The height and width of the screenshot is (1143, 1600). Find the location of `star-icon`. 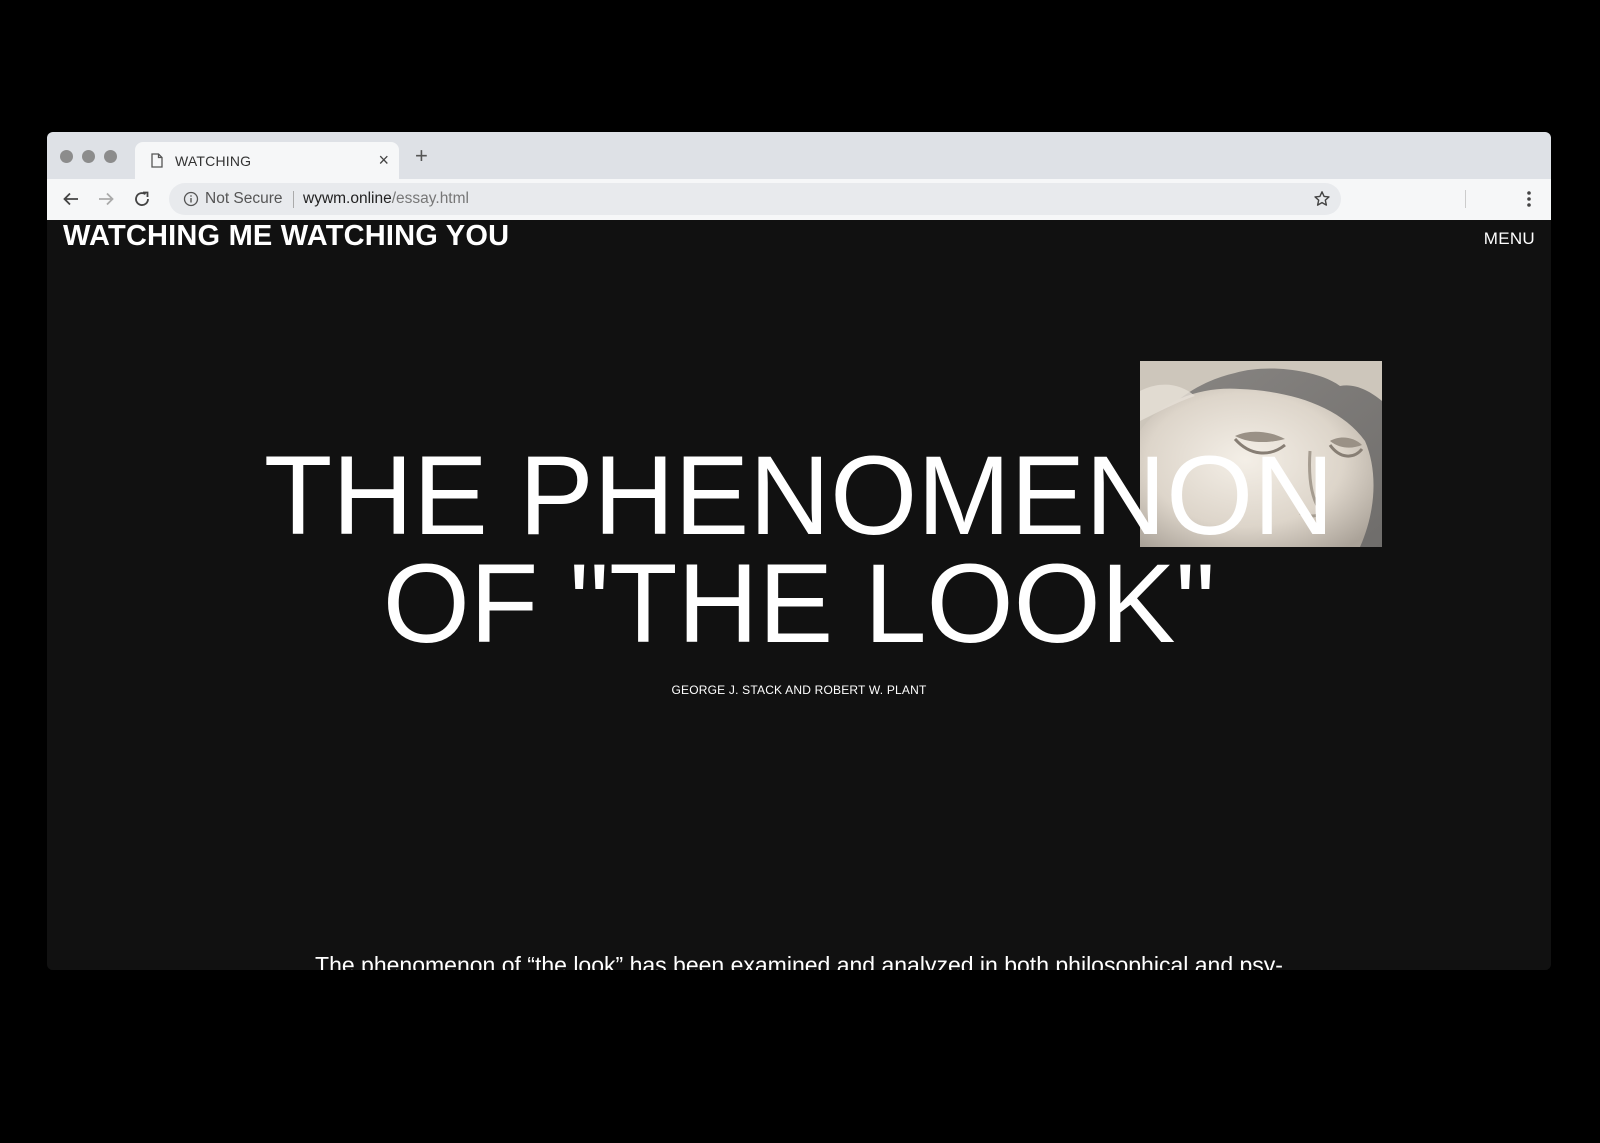

star-icon is located at coordinates (1322, 199).